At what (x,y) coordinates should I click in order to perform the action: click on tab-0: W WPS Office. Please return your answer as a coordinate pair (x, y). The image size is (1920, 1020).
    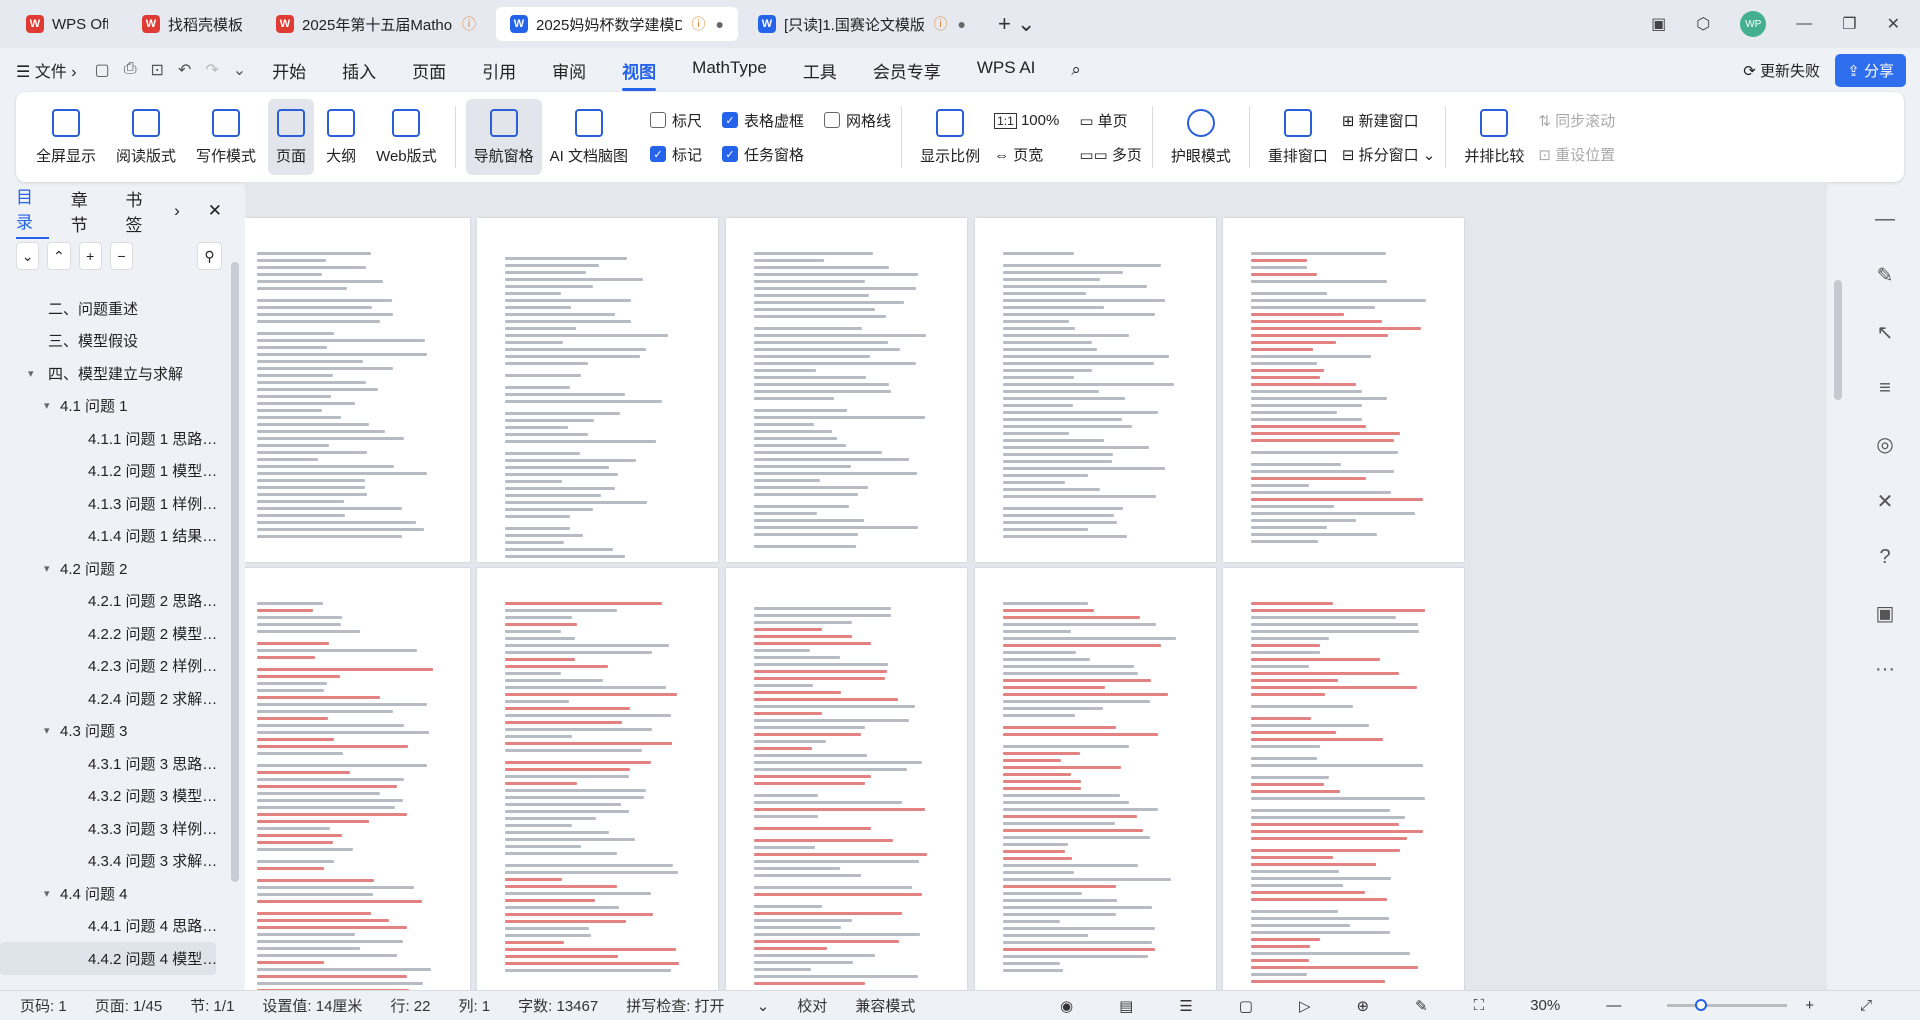
    Looking at the image, I should click on (67, 24).